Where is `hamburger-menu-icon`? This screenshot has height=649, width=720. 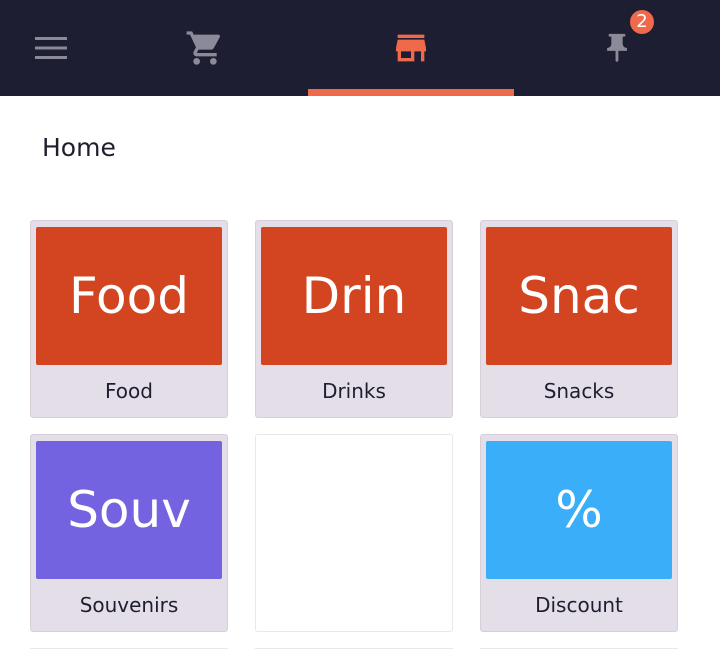 hamburger-menu-icon is located at coordinates (51, 48).